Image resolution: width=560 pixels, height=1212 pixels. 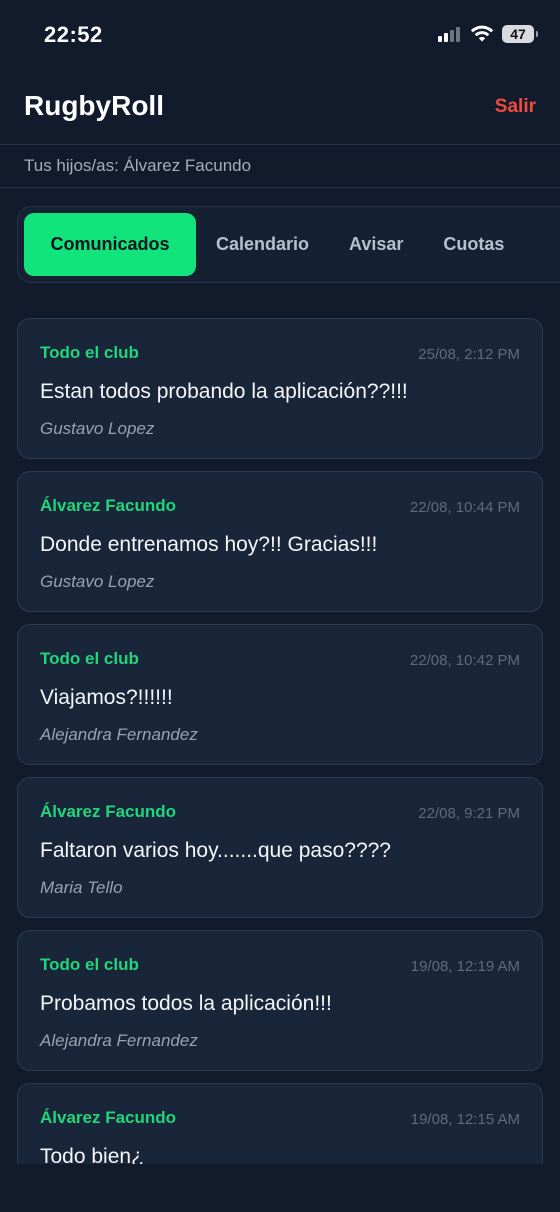 I want to click on announcement-date: 25/08, 2:12 PM, so click(x=469, y=354).